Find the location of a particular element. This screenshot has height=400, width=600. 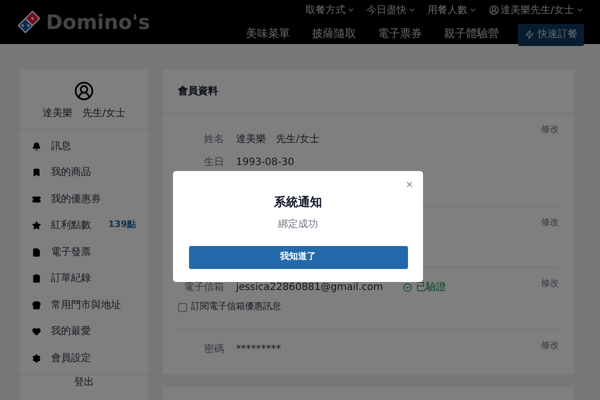

nav-link: 披薩隨取 is located at coordinates (334, 34).